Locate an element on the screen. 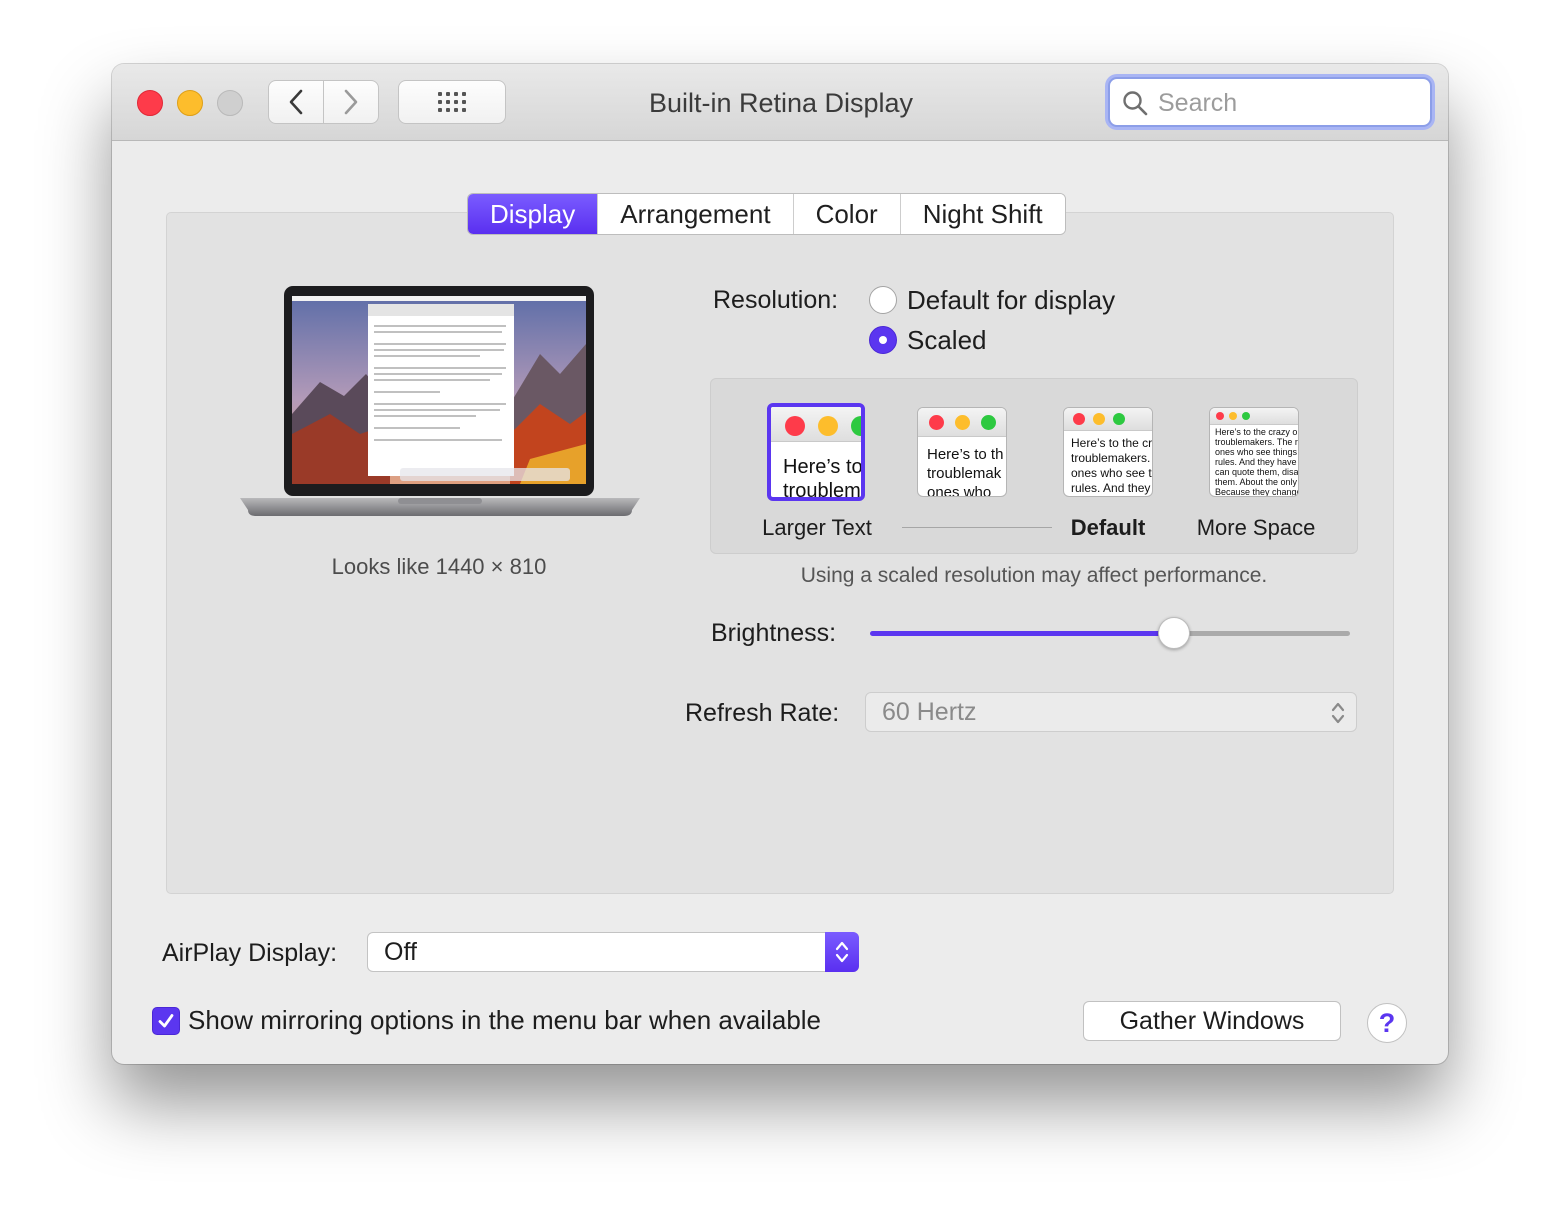 The height and width of the screenshot is (1224, 1560). scale-divider-line is located at coordinates (977, 527).